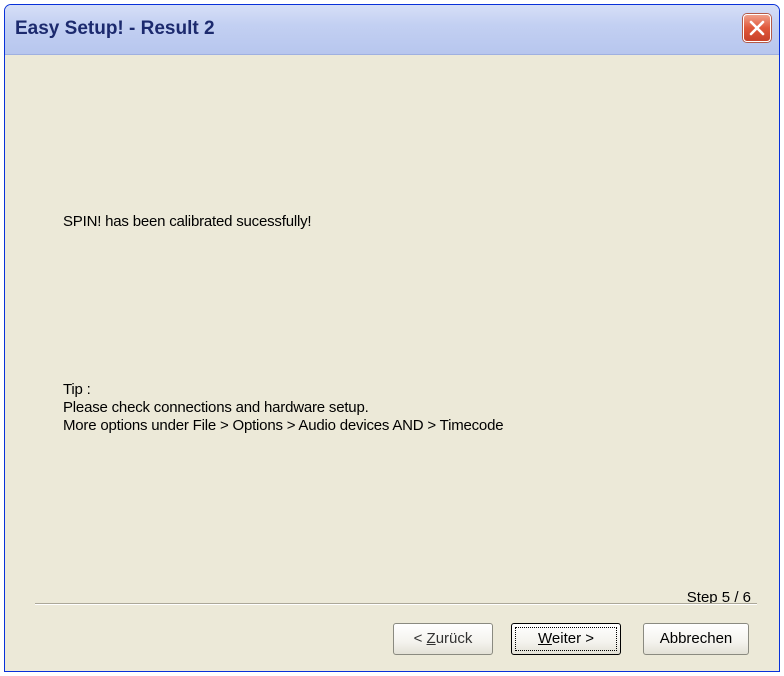 The height and width of the screenshot is (676, 784). What do you see at coordinates (454, 638) in the screenshot?
I see `back-button-label: urück` at bounding box center [454, 638].